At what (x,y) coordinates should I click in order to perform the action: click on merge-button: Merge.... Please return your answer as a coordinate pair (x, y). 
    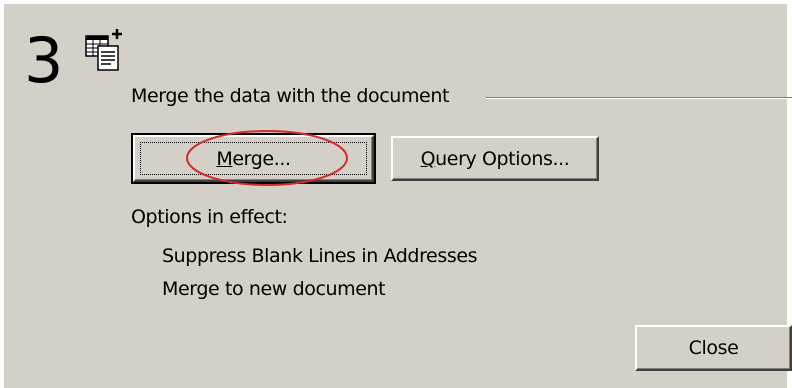
    Looking at the image, I should click on (253, 158).